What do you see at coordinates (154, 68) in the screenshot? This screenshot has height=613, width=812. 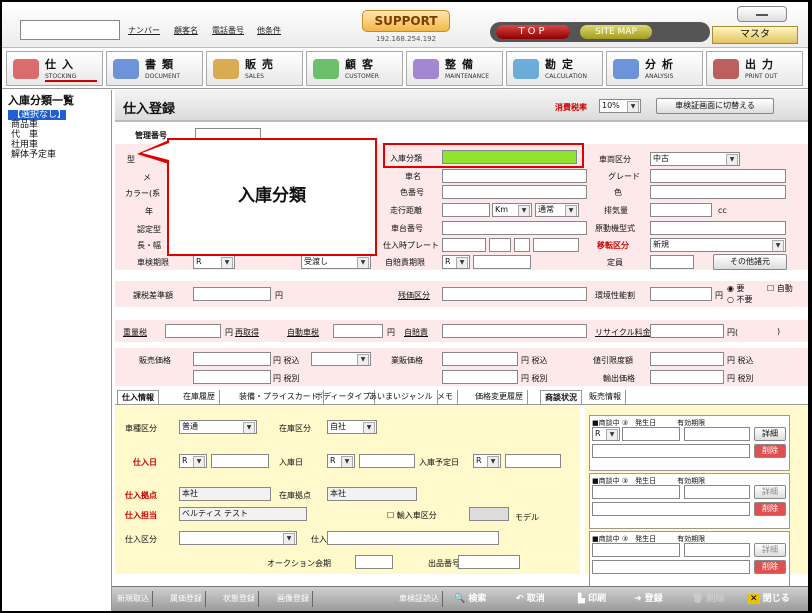 I see `nav-document: 書類 DOCUMENT` at bounding box center [154, 68].